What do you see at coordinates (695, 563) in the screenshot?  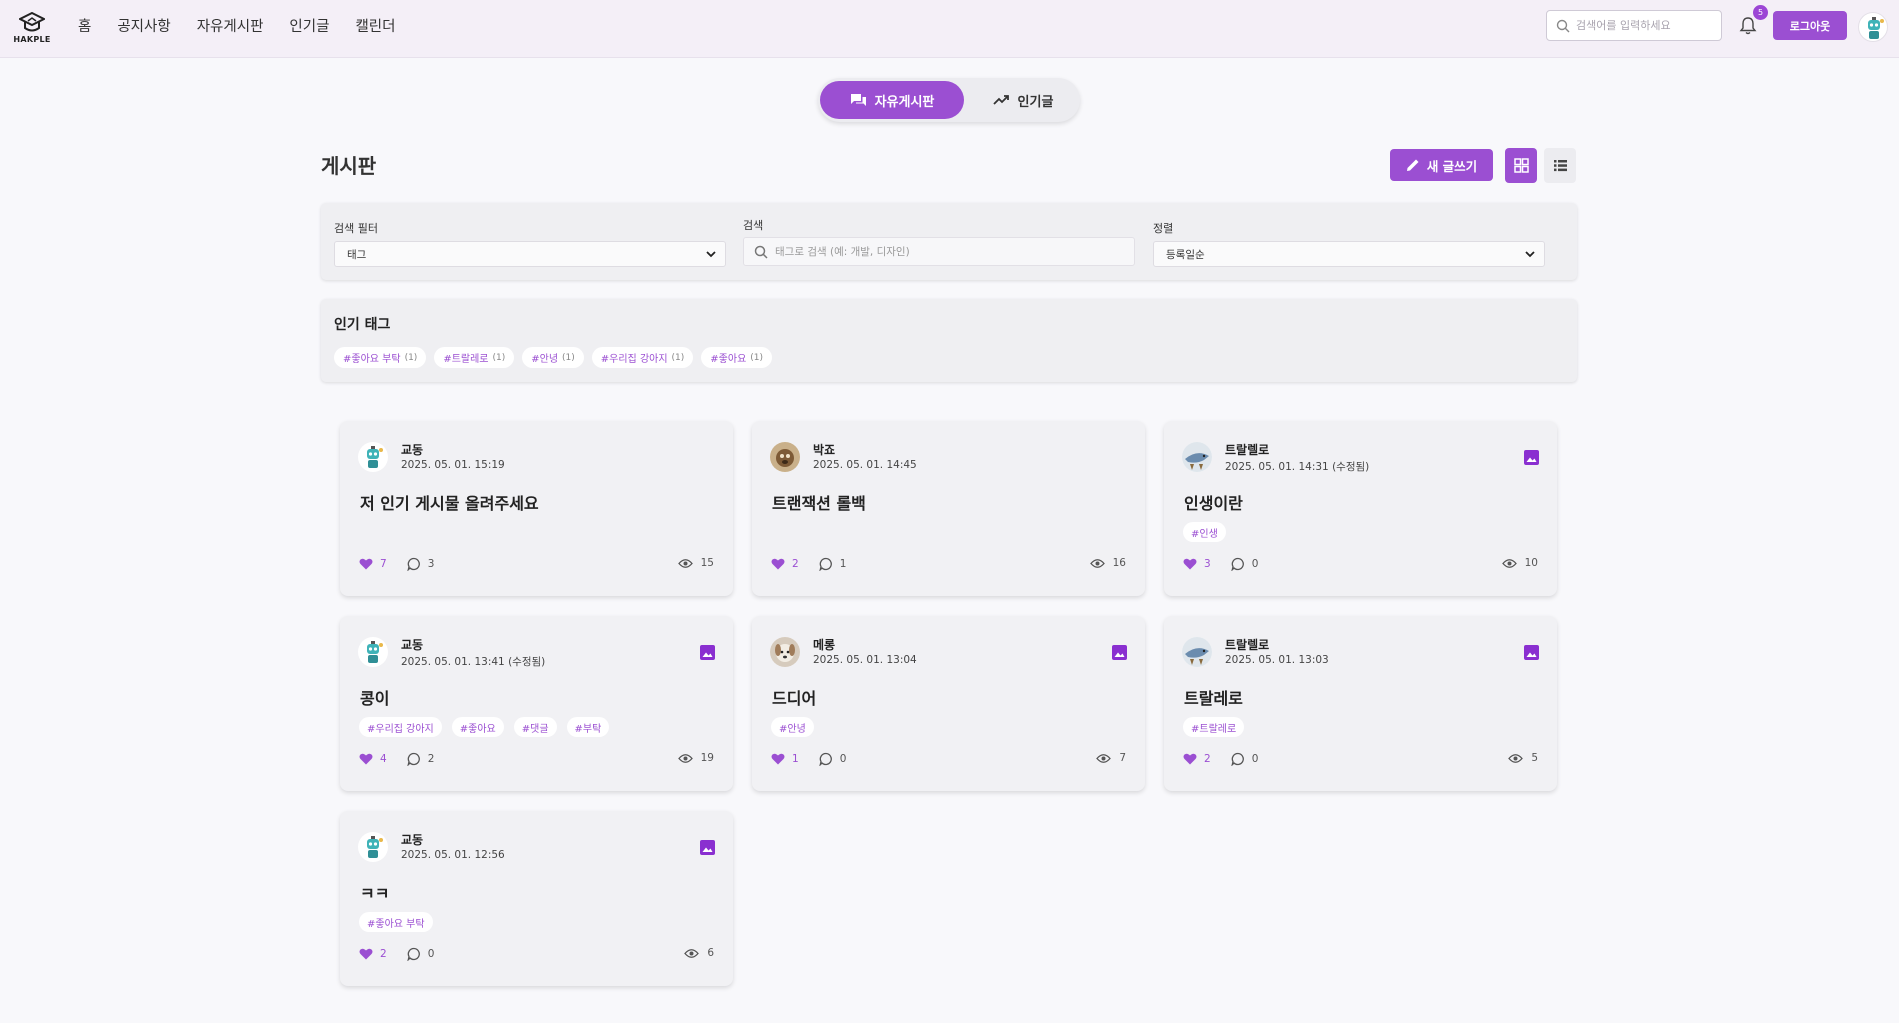 I see `post-views: 15` at bounding box center [695, 563].